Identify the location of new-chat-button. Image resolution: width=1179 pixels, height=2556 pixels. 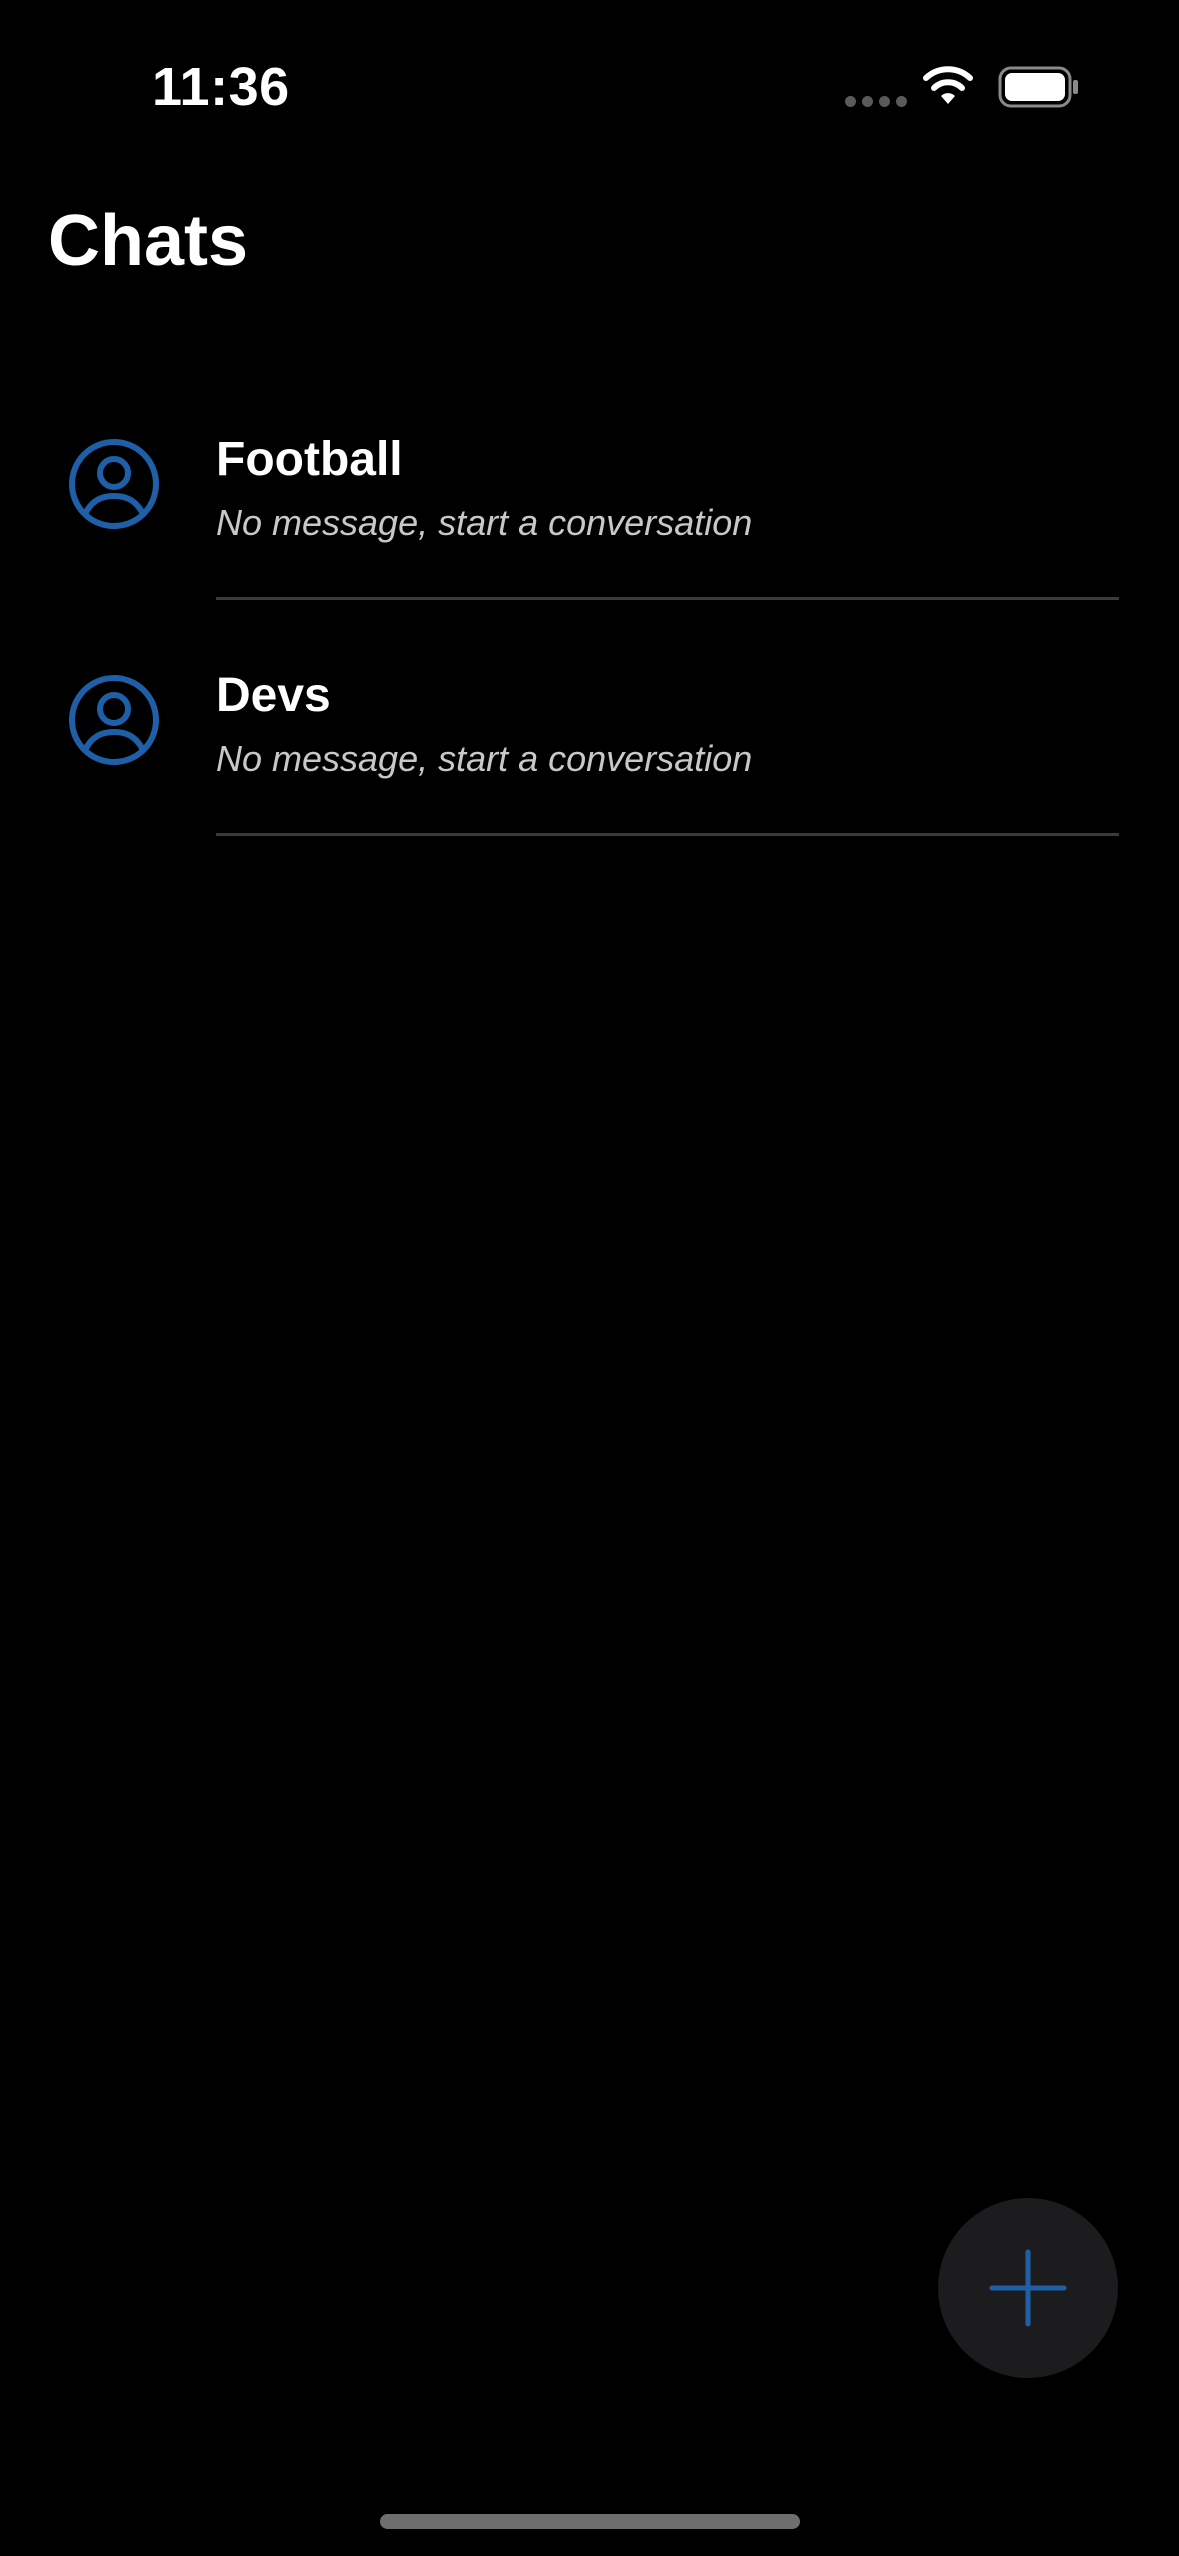
(1028, 2288).